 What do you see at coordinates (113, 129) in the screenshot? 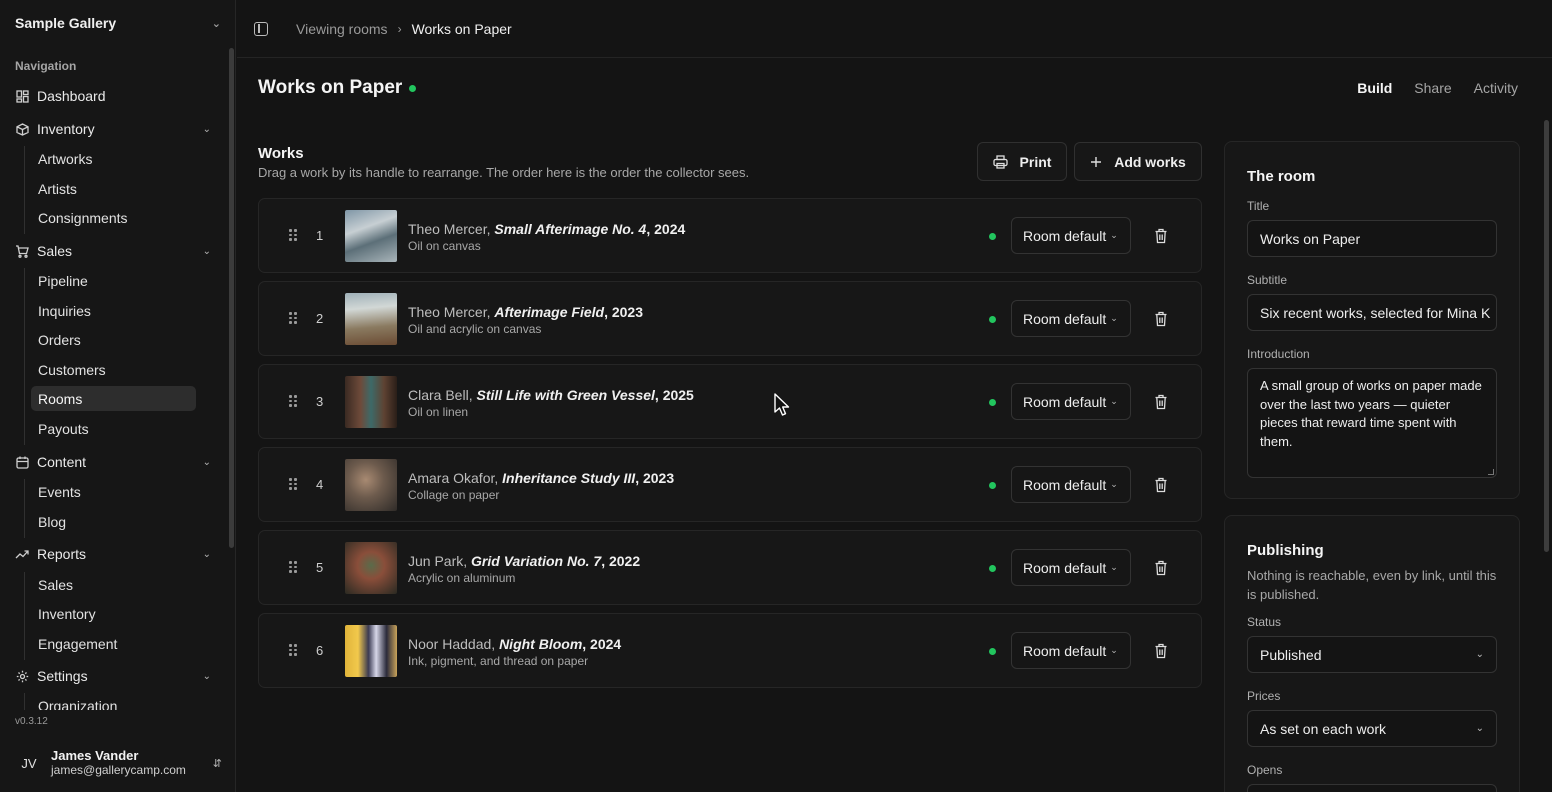
I see `sidebar-item-inventory: Inventory ⌄` at bounding box center [113, 129].